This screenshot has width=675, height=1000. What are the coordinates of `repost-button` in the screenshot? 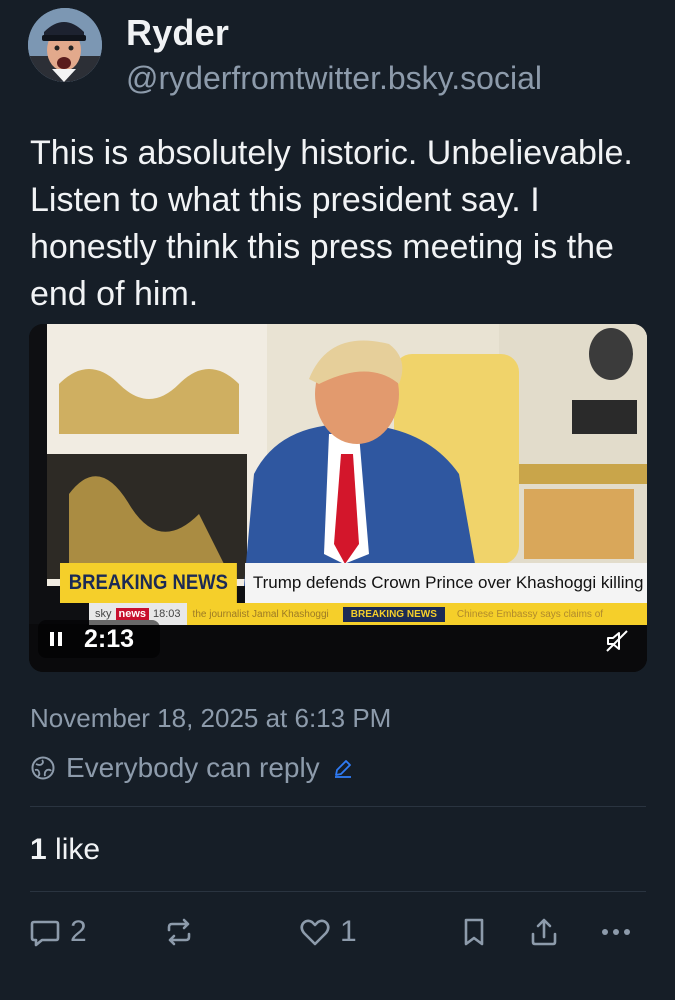 It's located at (179, 932).